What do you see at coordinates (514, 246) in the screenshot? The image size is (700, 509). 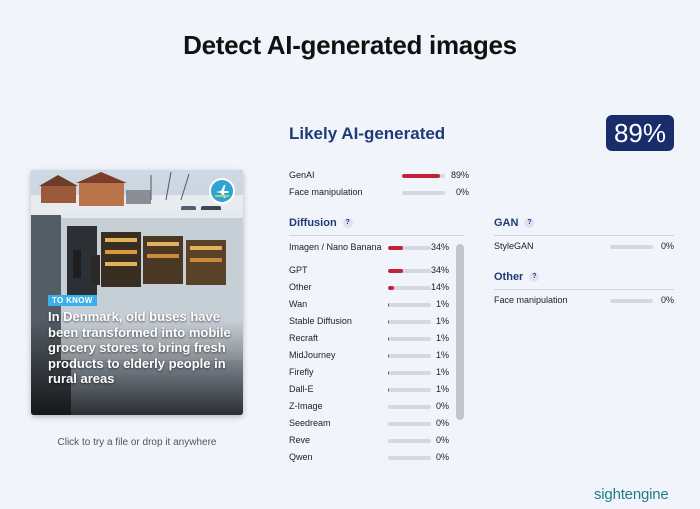 I see `score-label: StyleGAN` at bounding box center [514, 246].